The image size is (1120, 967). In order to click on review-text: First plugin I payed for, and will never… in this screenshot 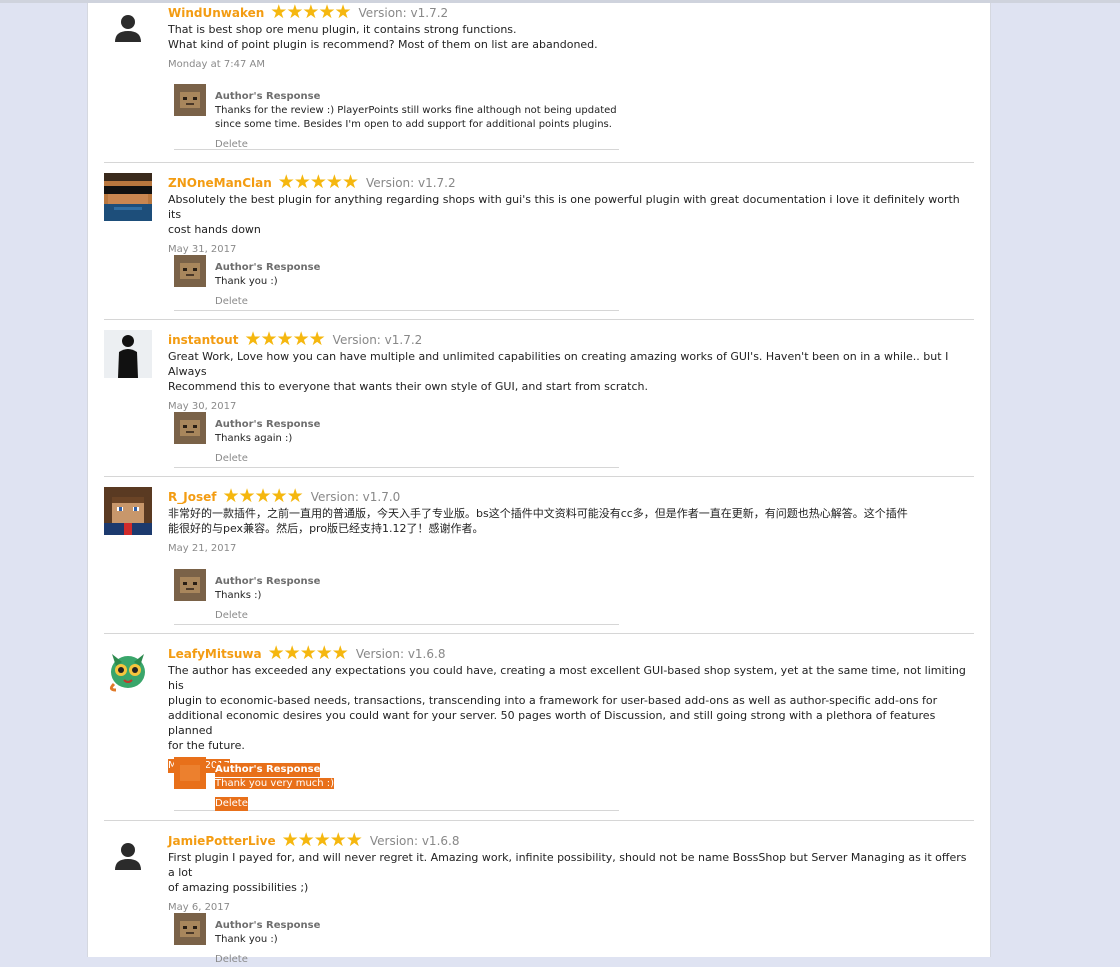, I will do `click(571, 872)`.